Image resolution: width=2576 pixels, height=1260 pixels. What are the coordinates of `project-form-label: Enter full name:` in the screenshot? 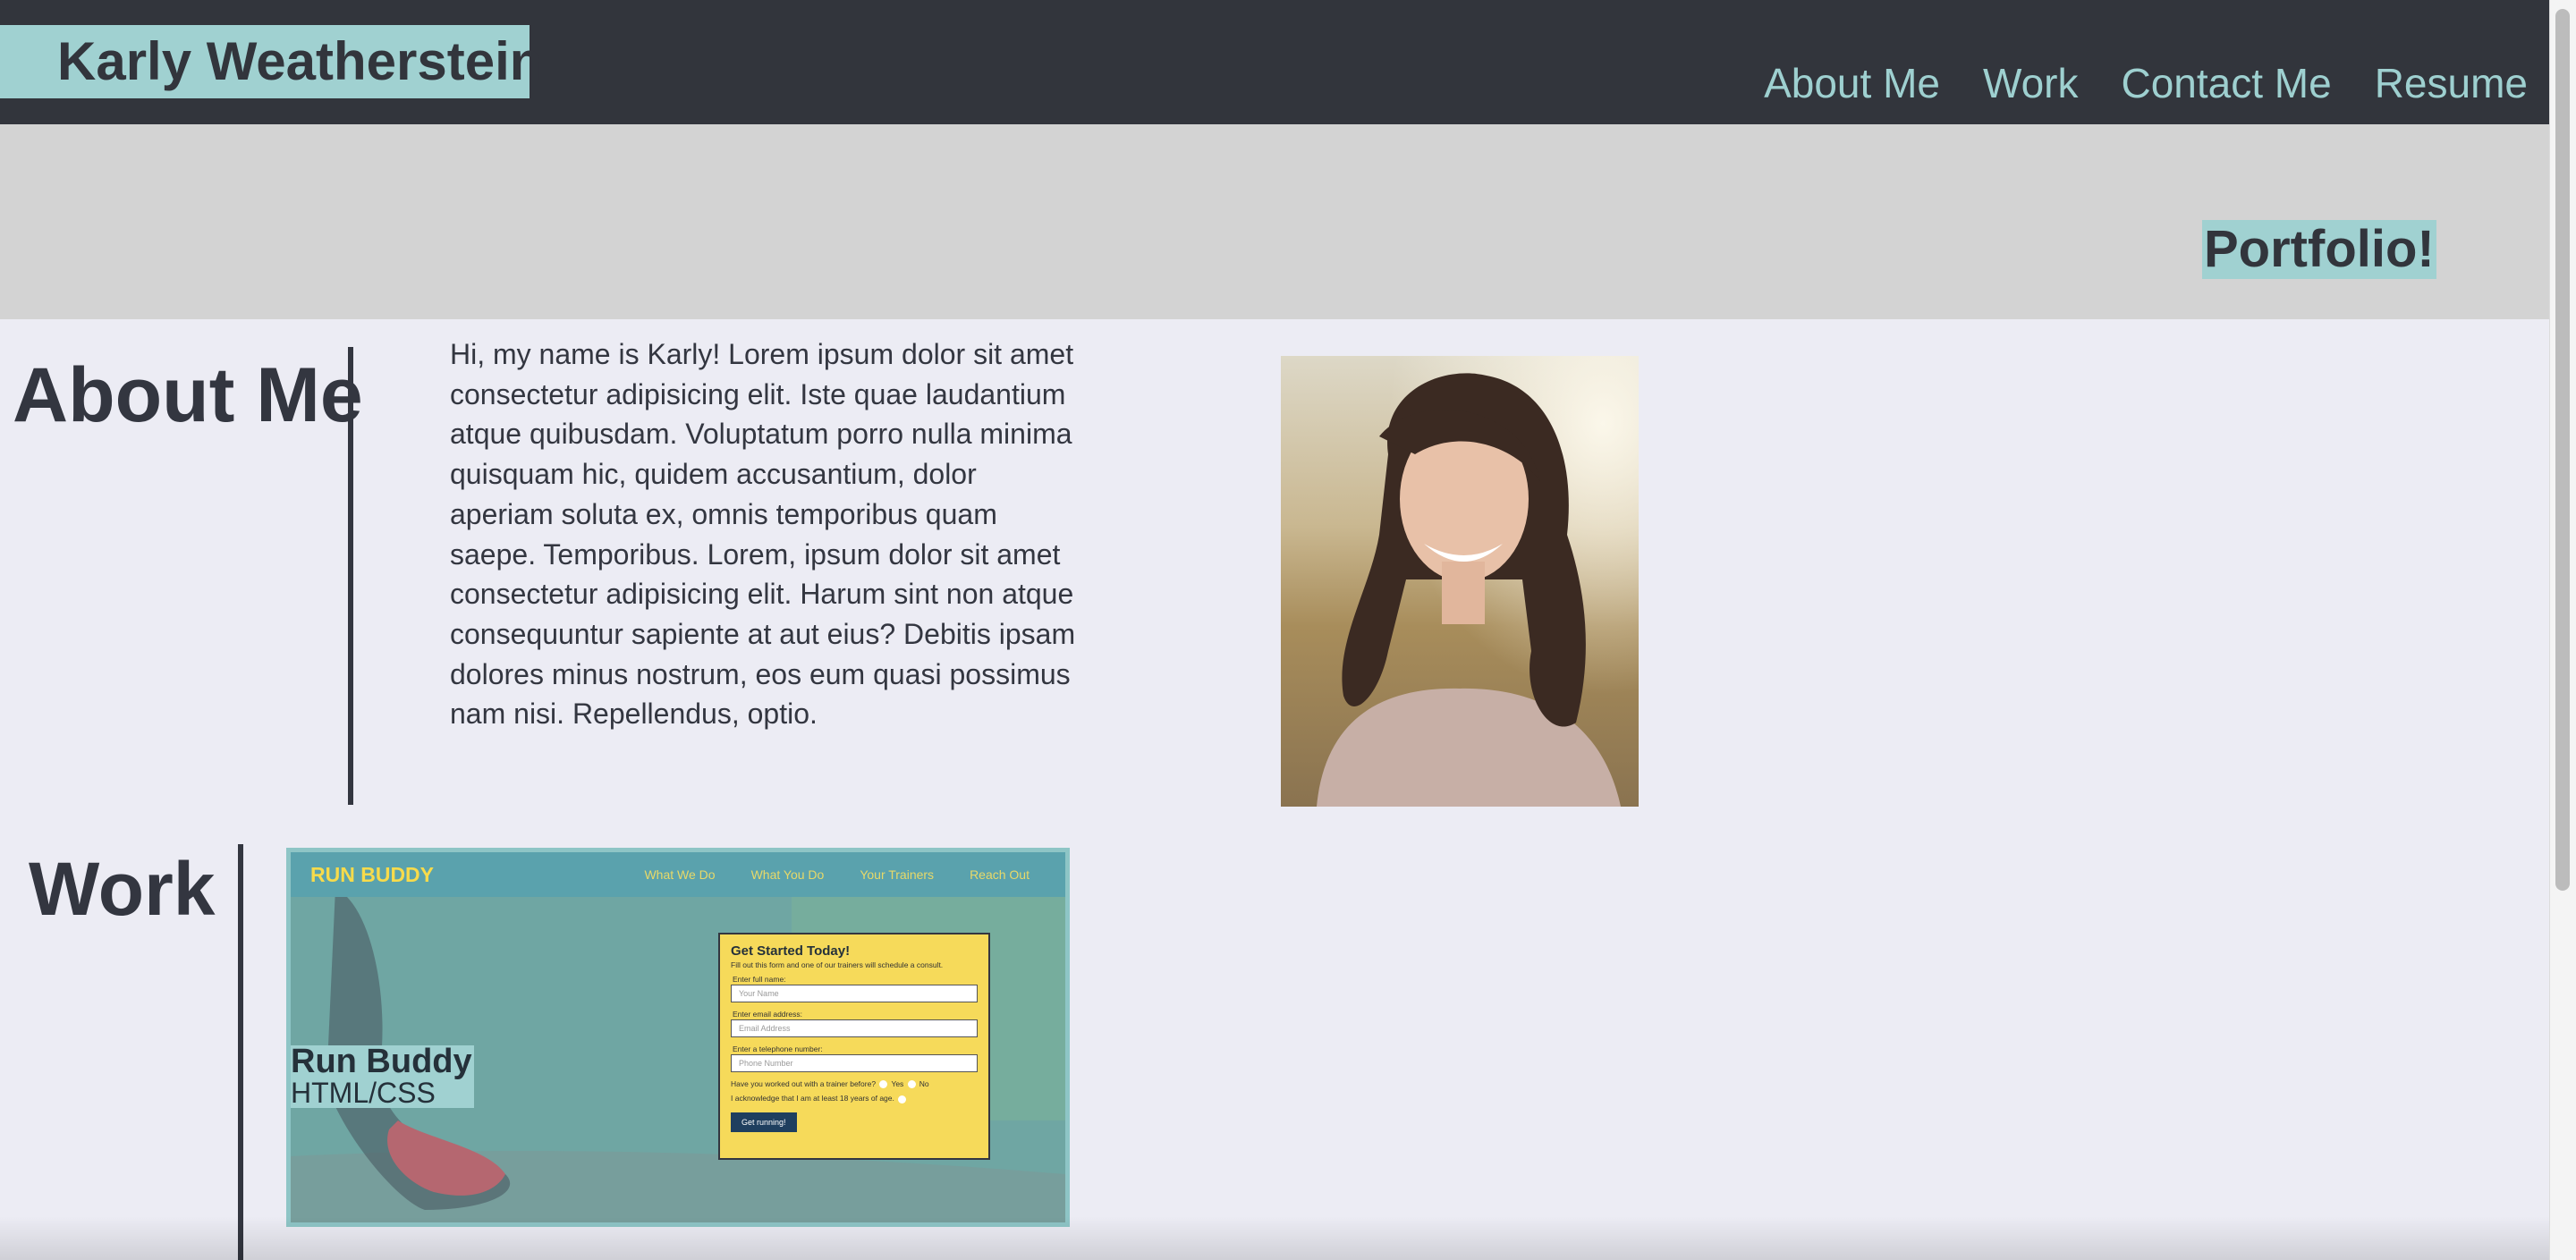 It's located at (759, 979).